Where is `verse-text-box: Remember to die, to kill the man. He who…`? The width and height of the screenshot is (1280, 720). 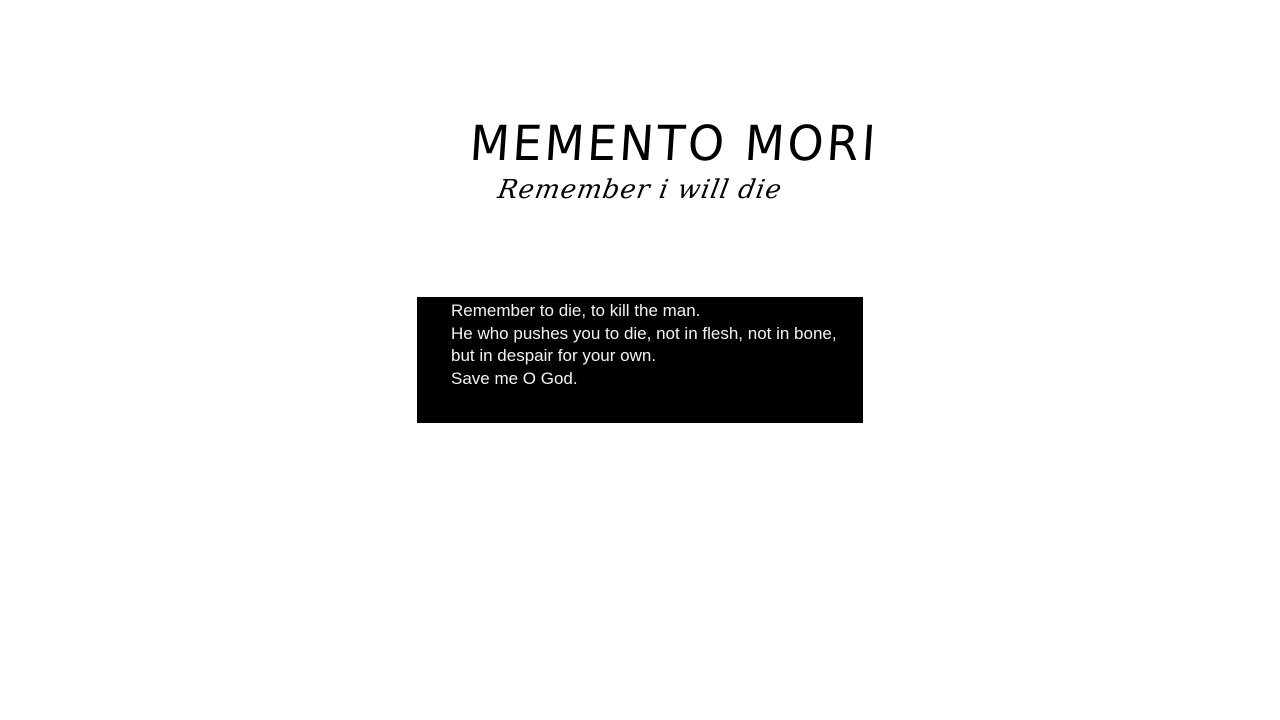
verse-text-box: Remember to die, to kill the man. He who… is located at coordinates (640, 360).